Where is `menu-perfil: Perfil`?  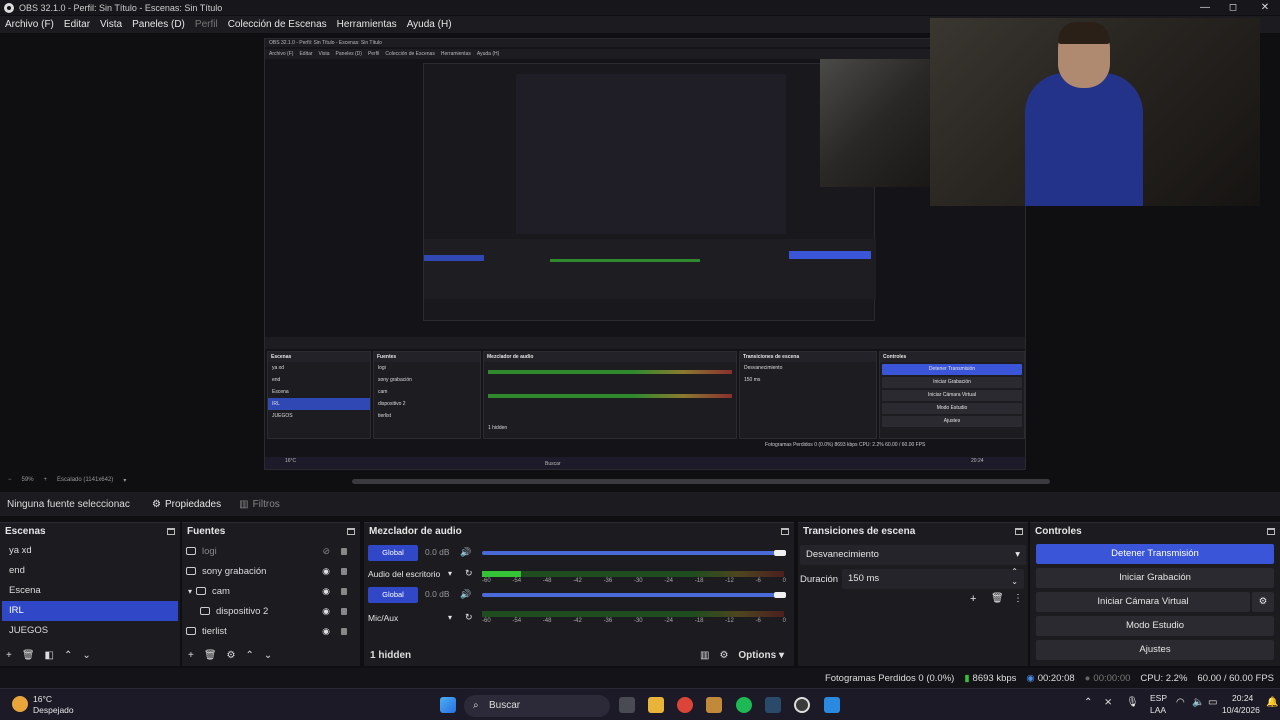
menu-perfil: Perfil is located at coordinates (206, 24).